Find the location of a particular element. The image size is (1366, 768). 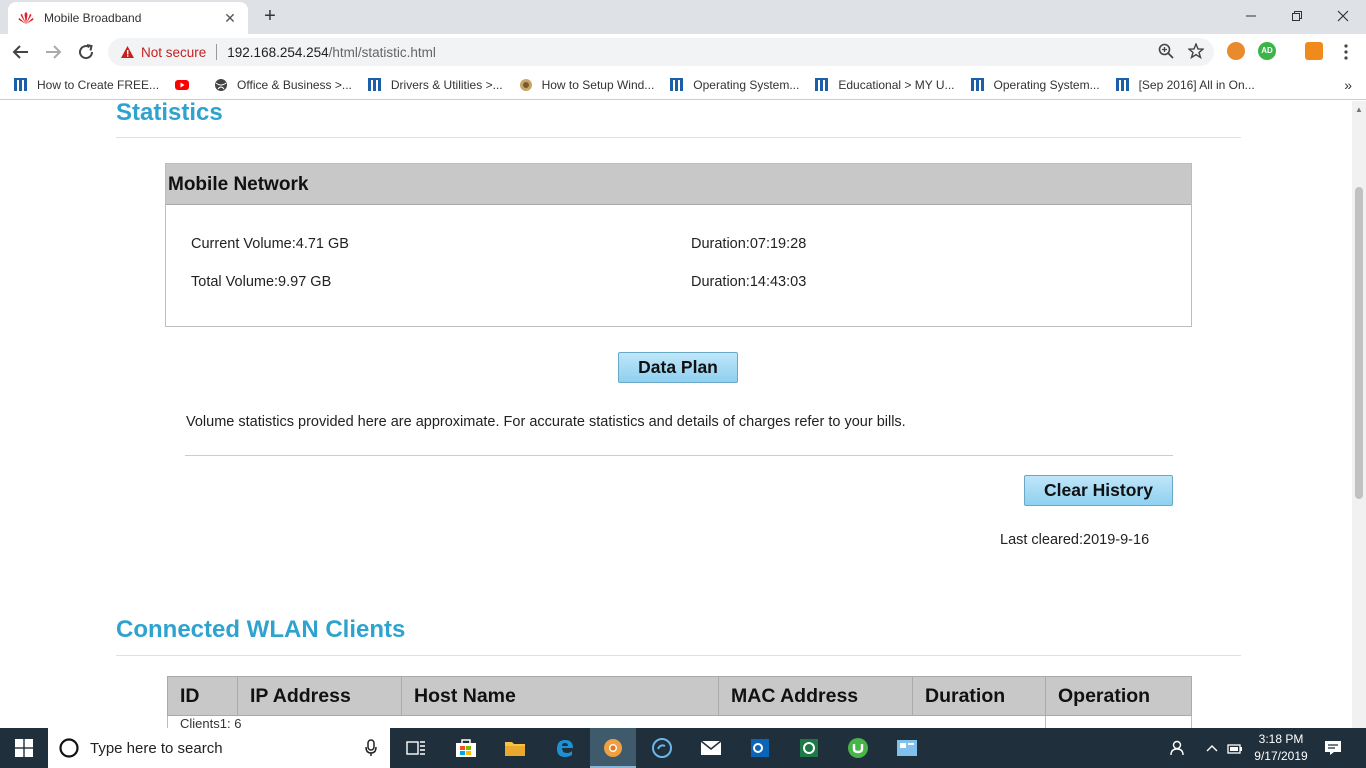

not-secure-label: Not secure is located at coordinates (174, 52).